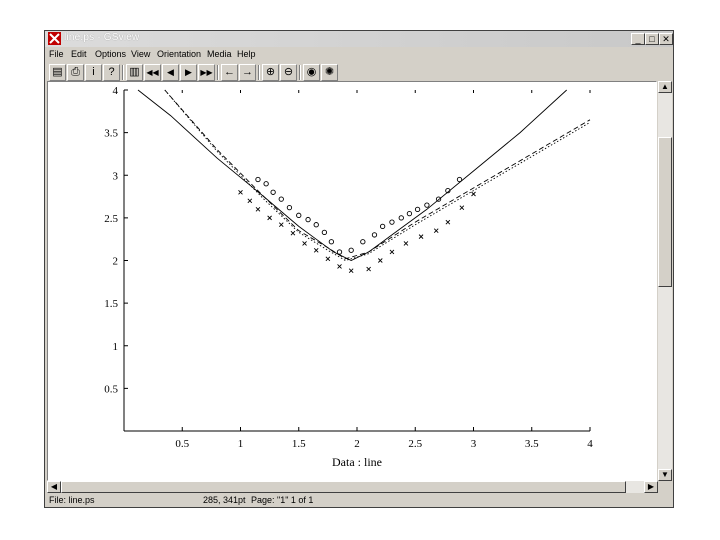 This screenshot has height=540, width=720. What do you see at coordinates (57, 72) in the screenshot?
I see `open-file-icon: ▤` at bounding box center [57, 72].